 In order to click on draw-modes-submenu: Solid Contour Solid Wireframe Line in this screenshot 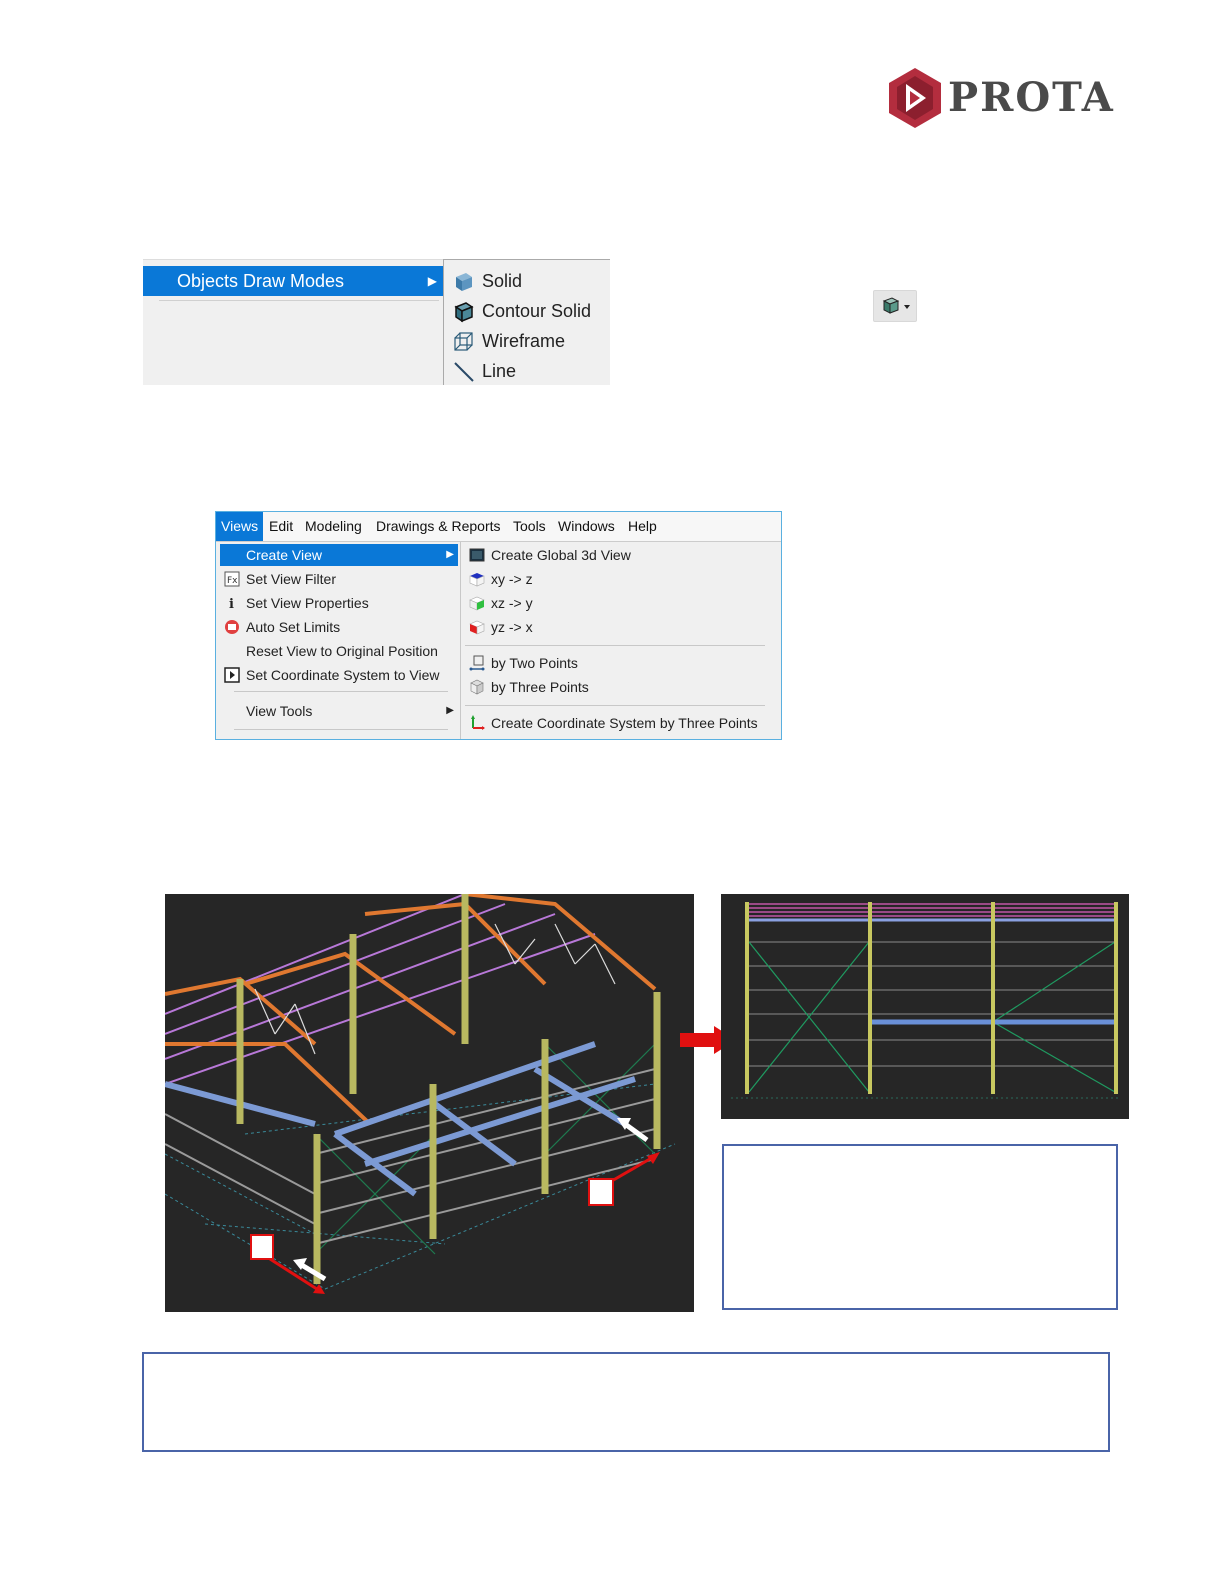, I will do `click(526, 322)`.